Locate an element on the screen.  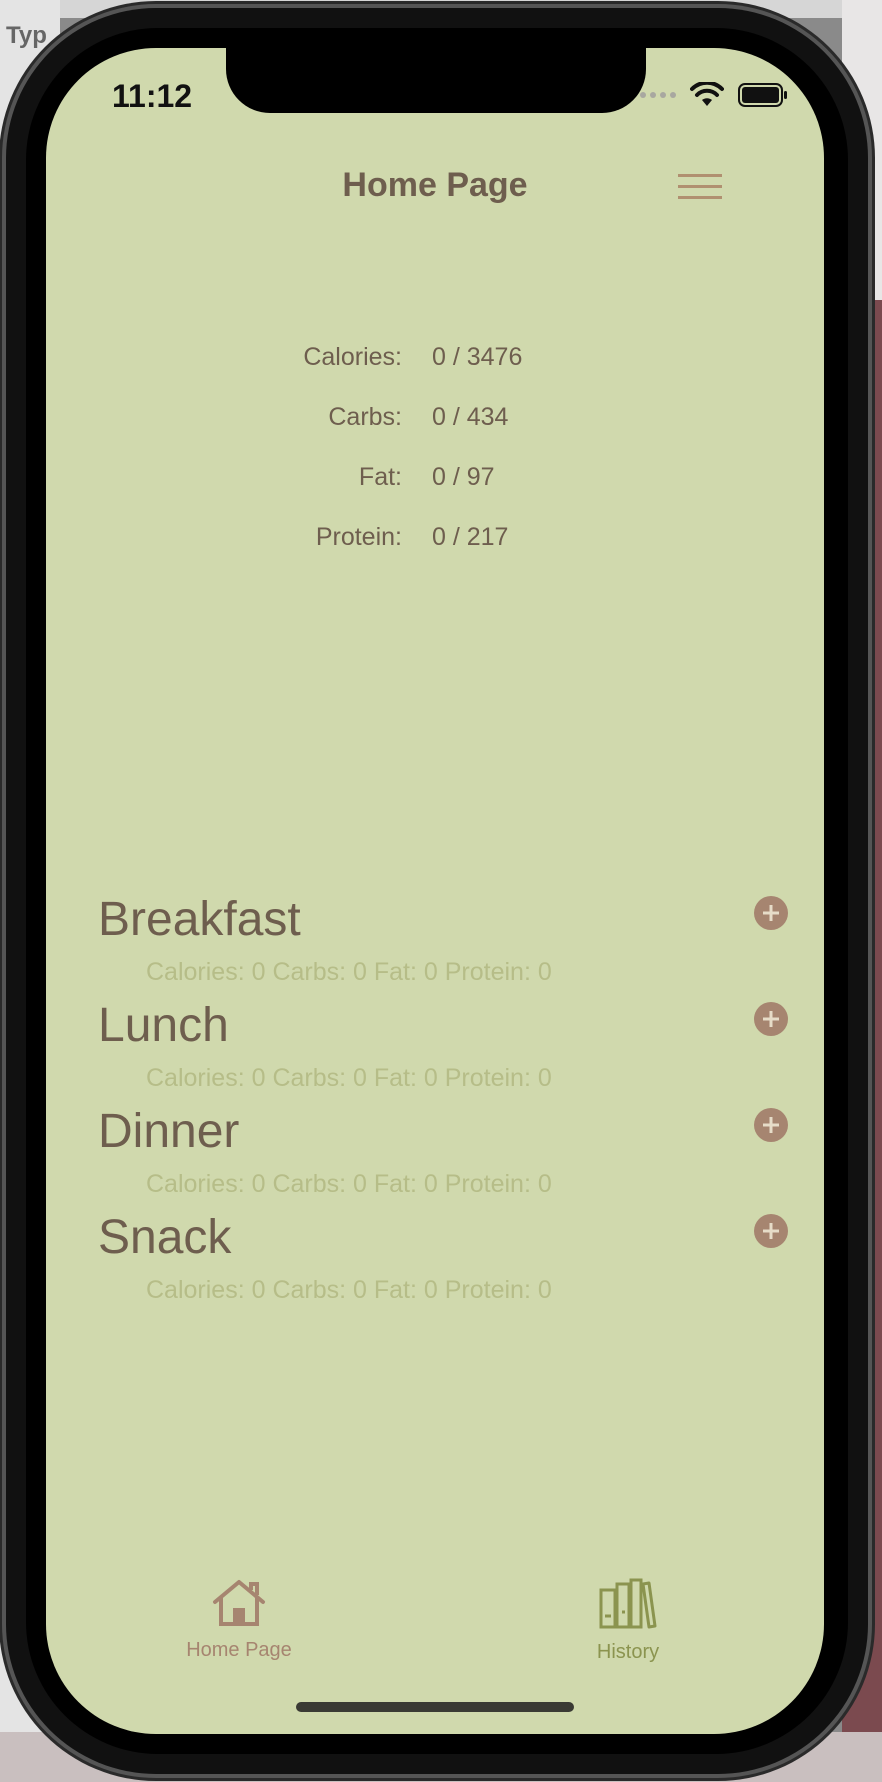
battery-icon is located at coordinates (762, 95).